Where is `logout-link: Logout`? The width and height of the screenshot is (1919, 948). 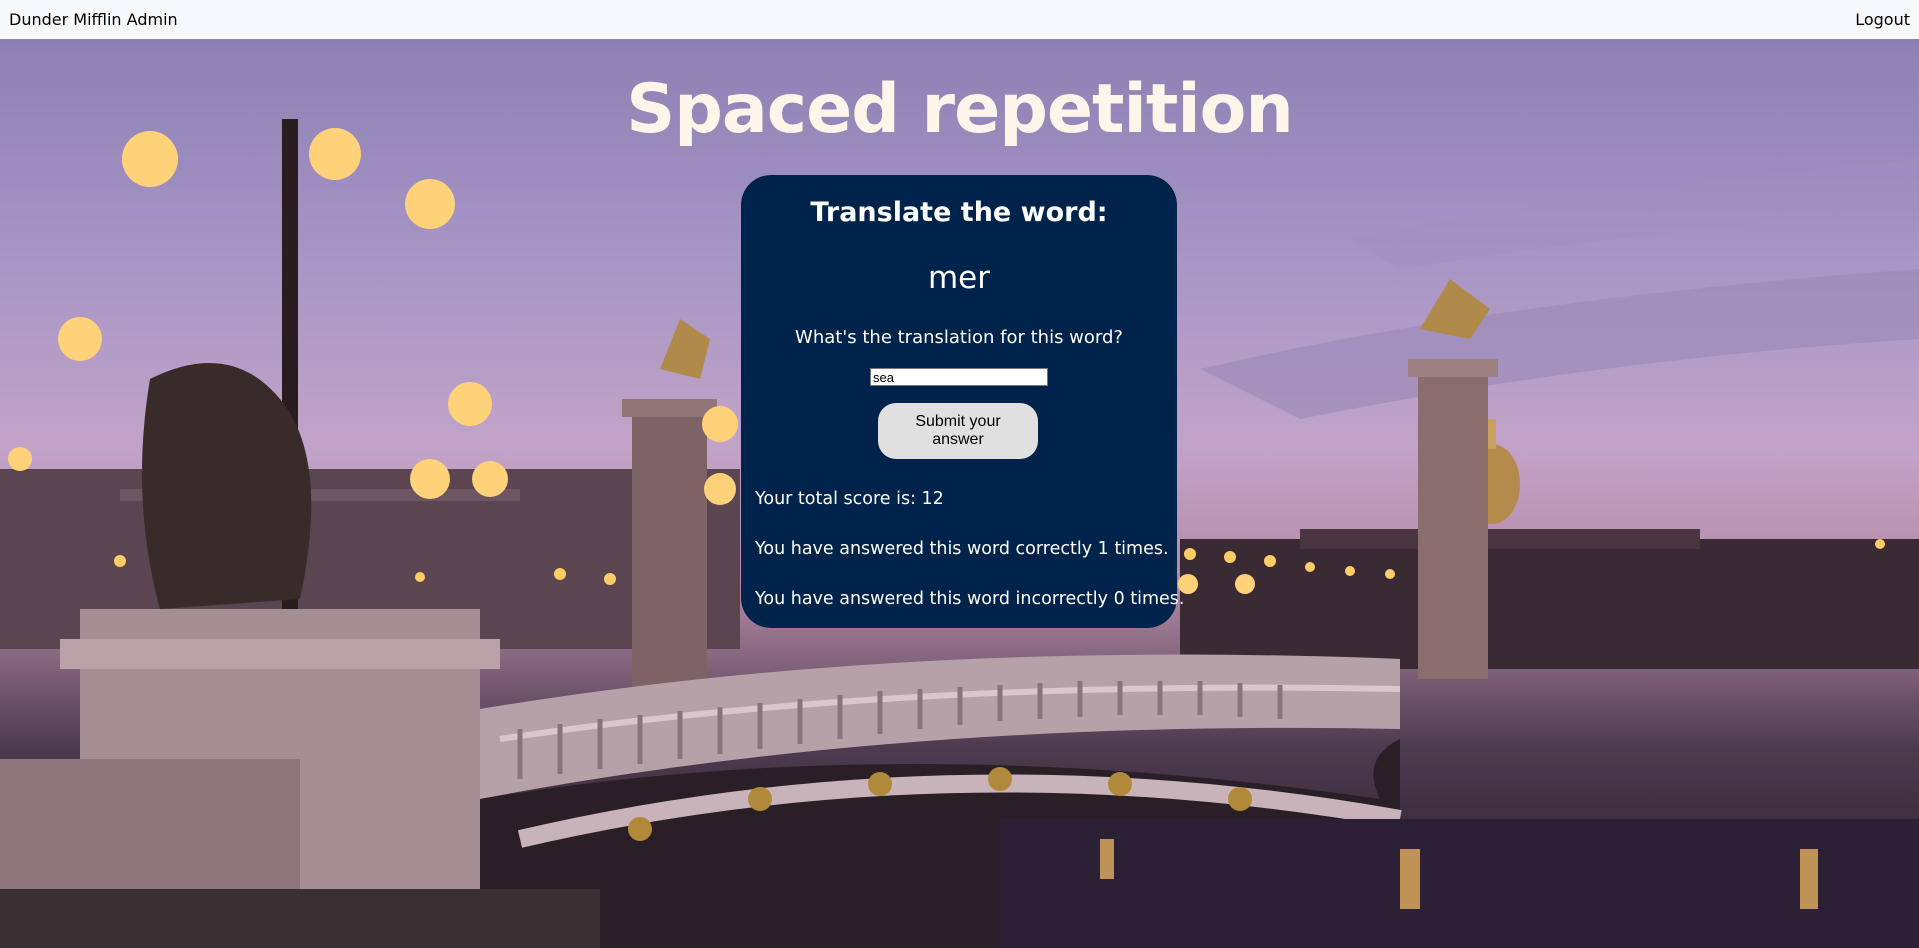
logout-link: Logout is located at coordinates (1882, 19).